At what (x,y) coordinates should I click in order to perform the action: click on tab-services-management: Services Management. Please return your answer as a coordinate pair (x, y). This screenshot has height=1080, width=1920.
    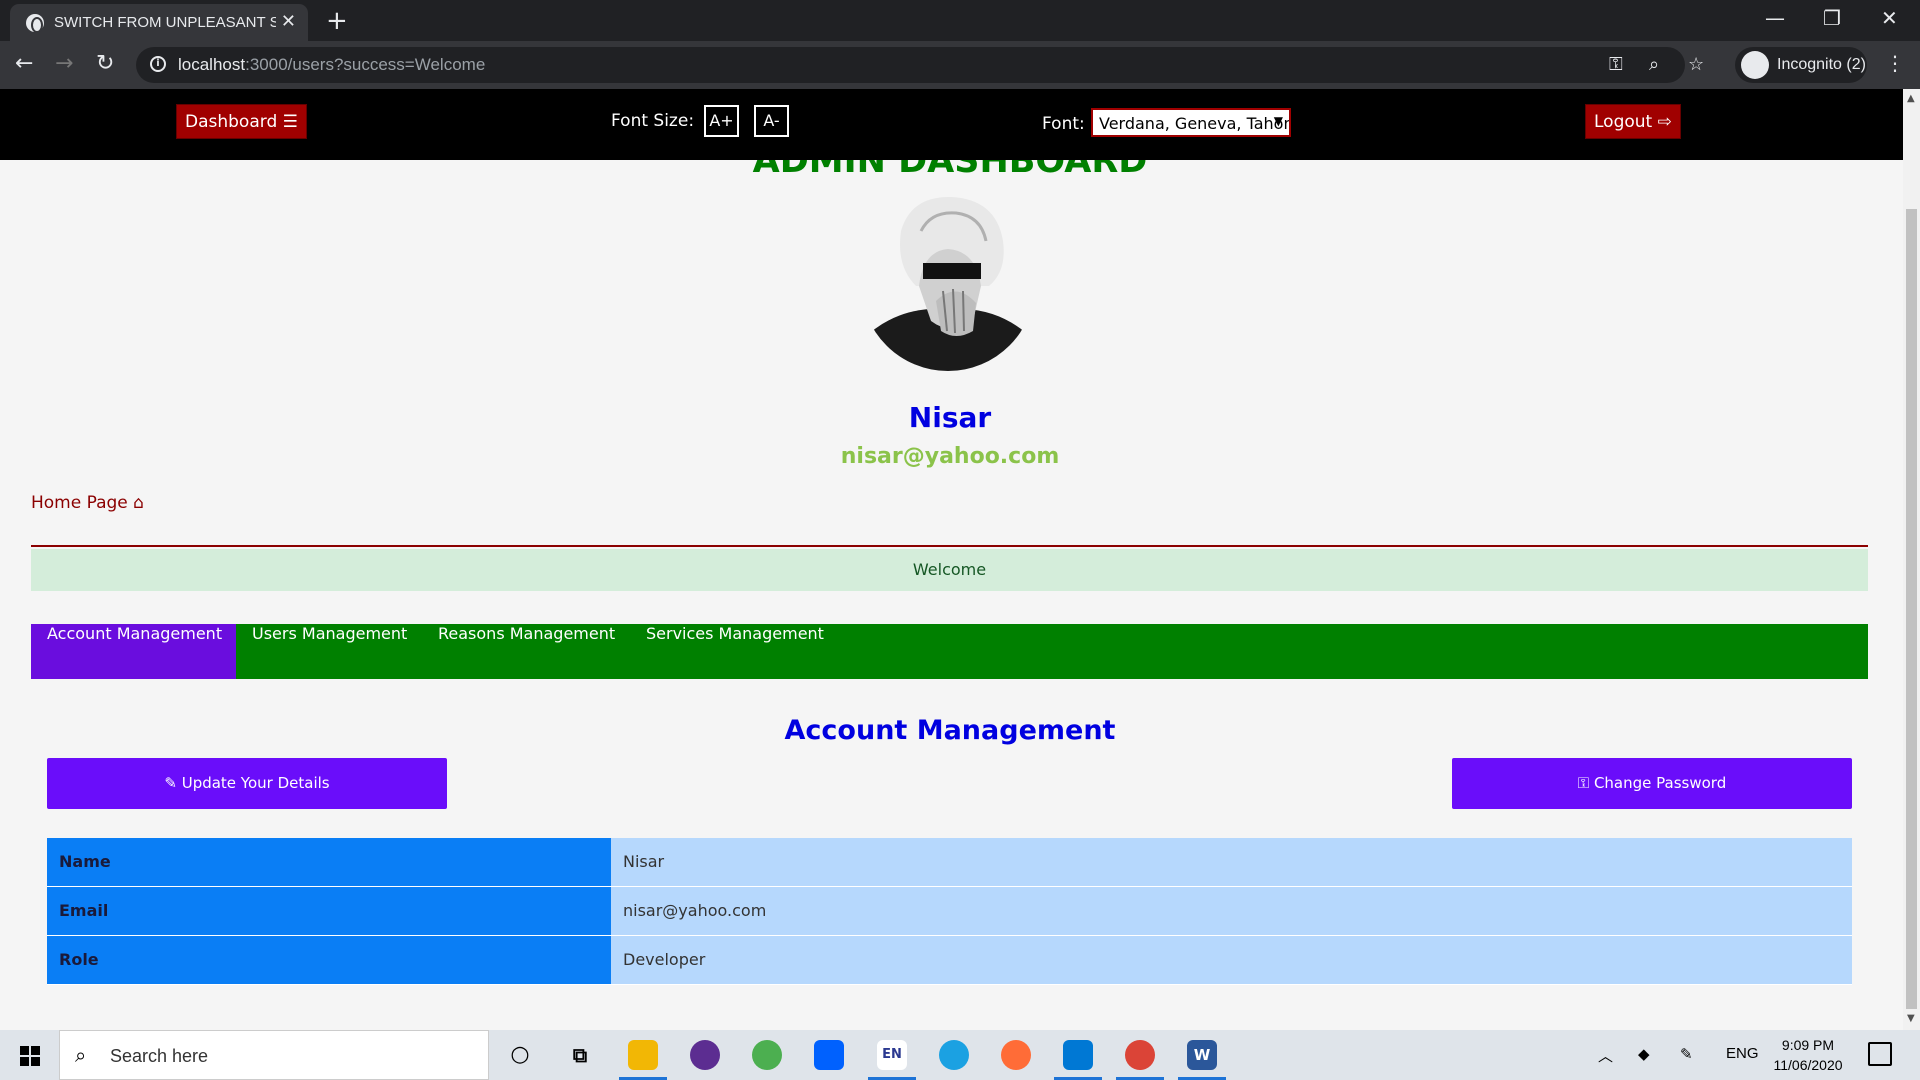
    Looking at the image, I should click on (735, 651).